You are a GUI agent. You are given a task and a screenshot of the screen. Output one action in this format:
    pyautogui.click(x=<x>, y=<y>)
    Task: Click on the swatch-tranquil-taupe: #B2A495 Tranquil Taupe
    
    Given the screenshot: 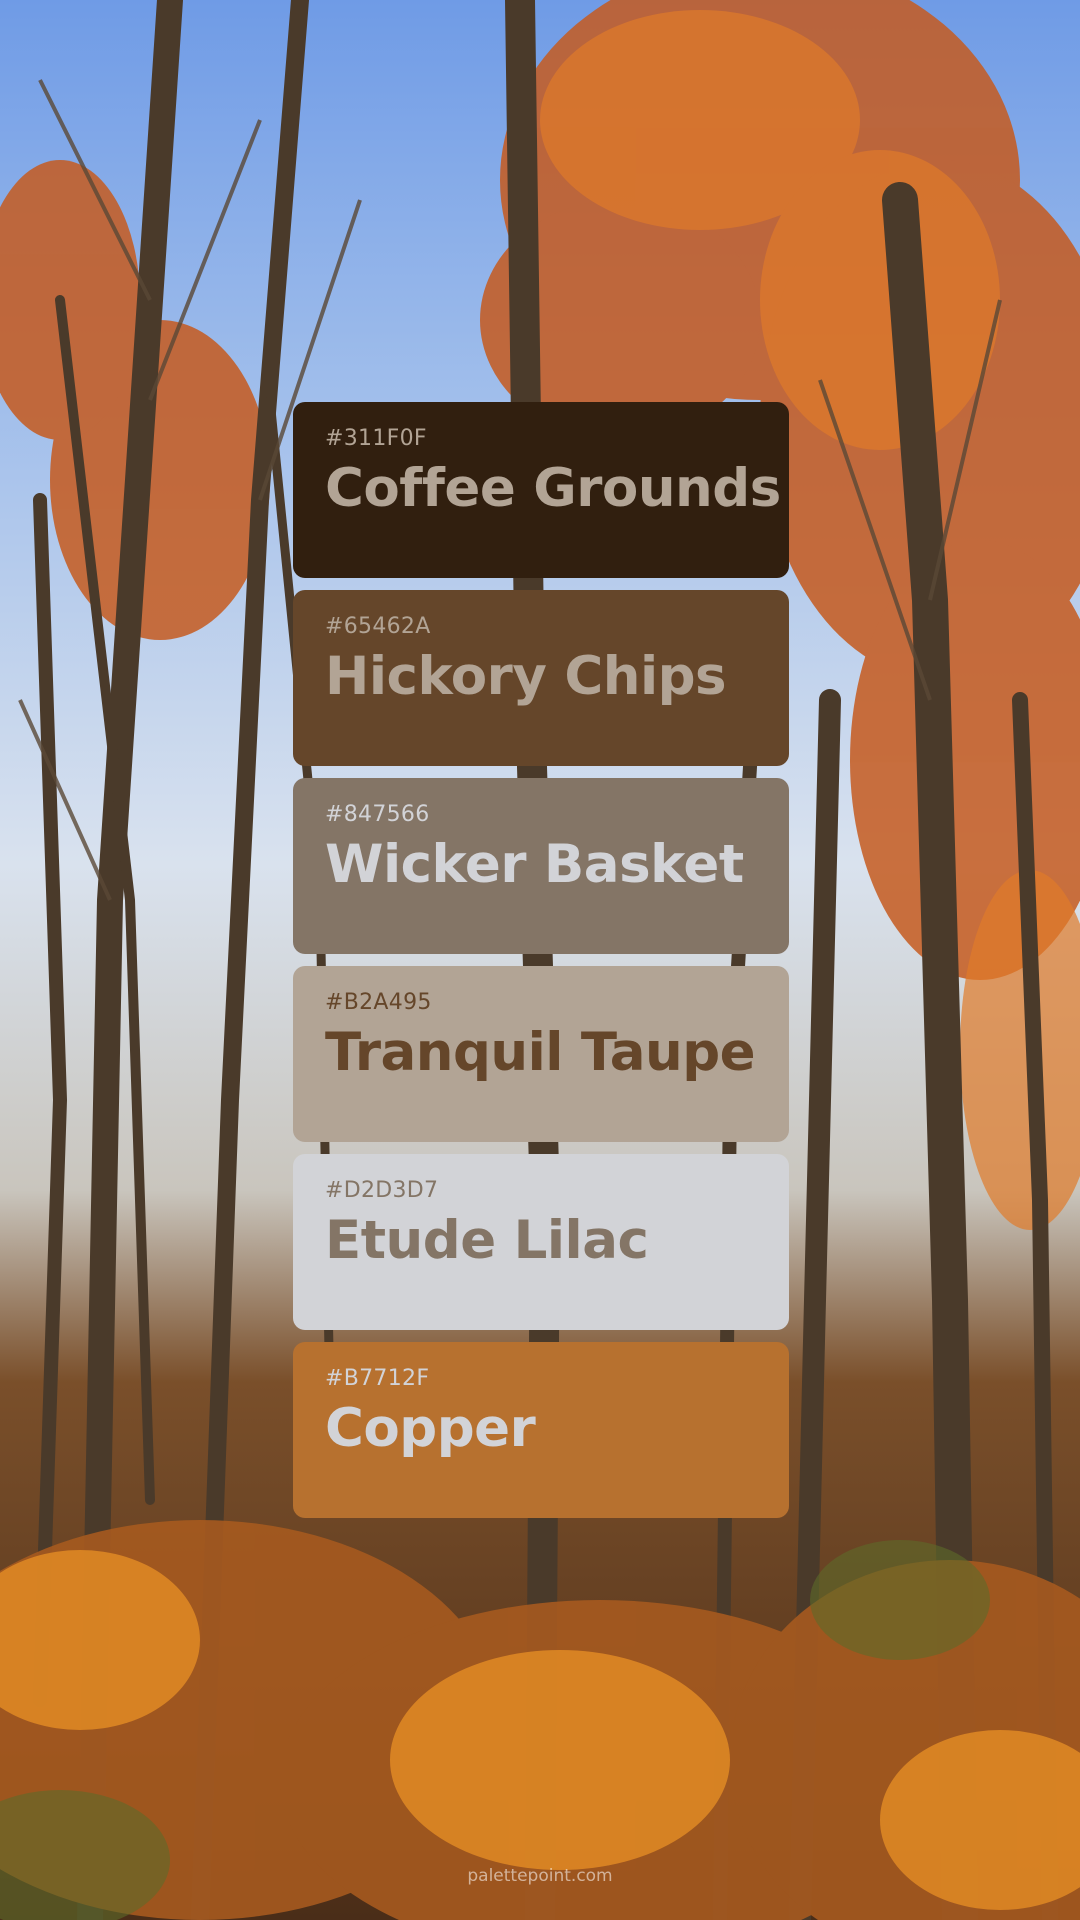 What is the action you would take?
    pyautogui.click(x=541, y=1054)
    